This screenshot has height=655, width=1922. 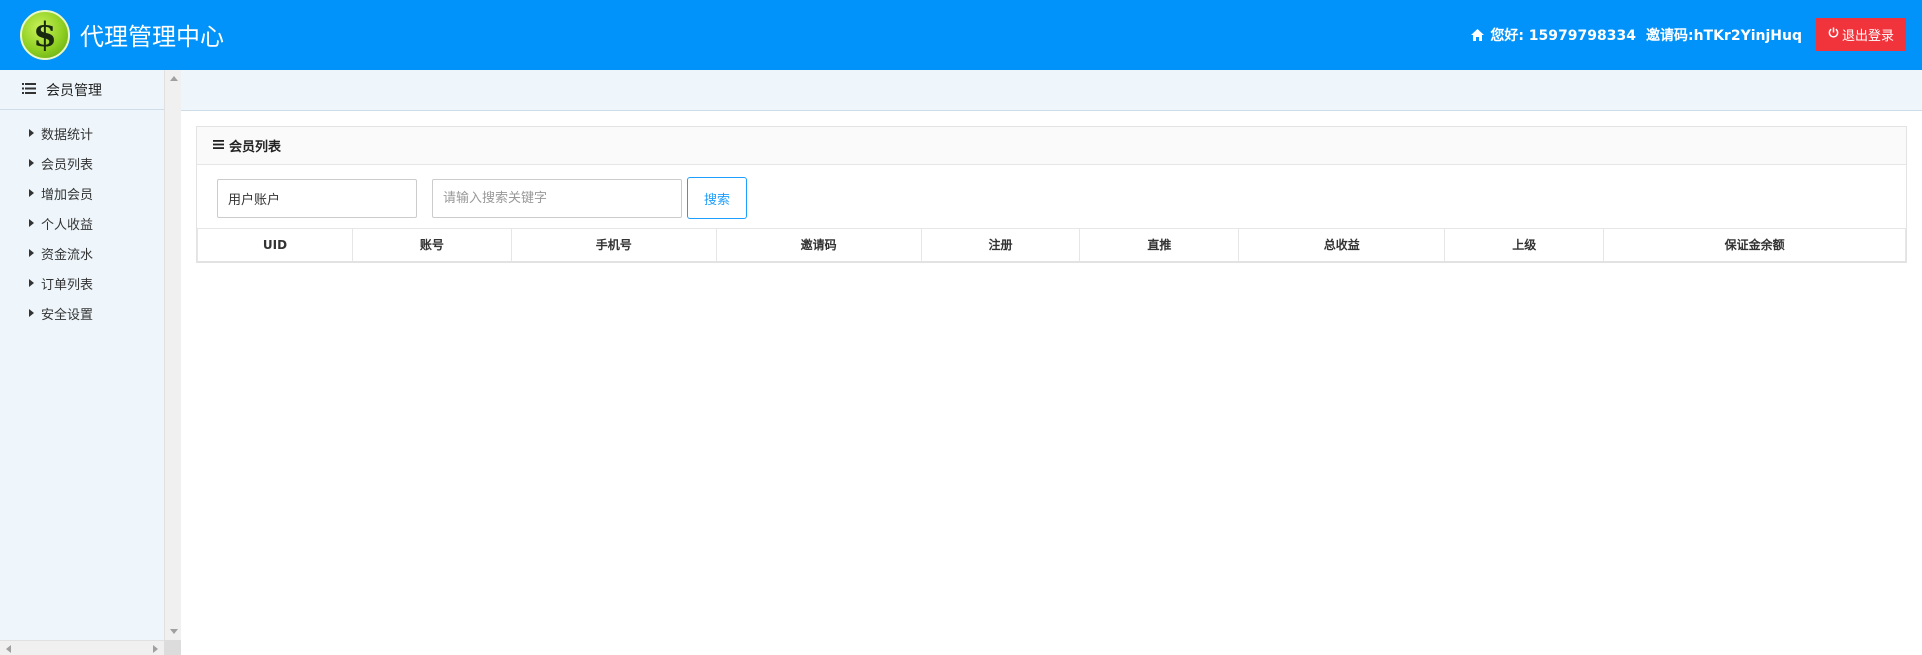 What do you see at coordinates (174, 78) in the screenshot?
I see `scroll-up-icon` at bounding box center [174, 78].